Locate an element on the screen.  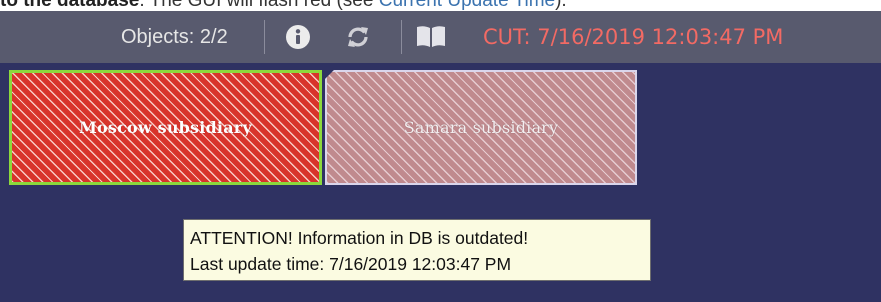
info-icon is located at coordinates (298, 37).